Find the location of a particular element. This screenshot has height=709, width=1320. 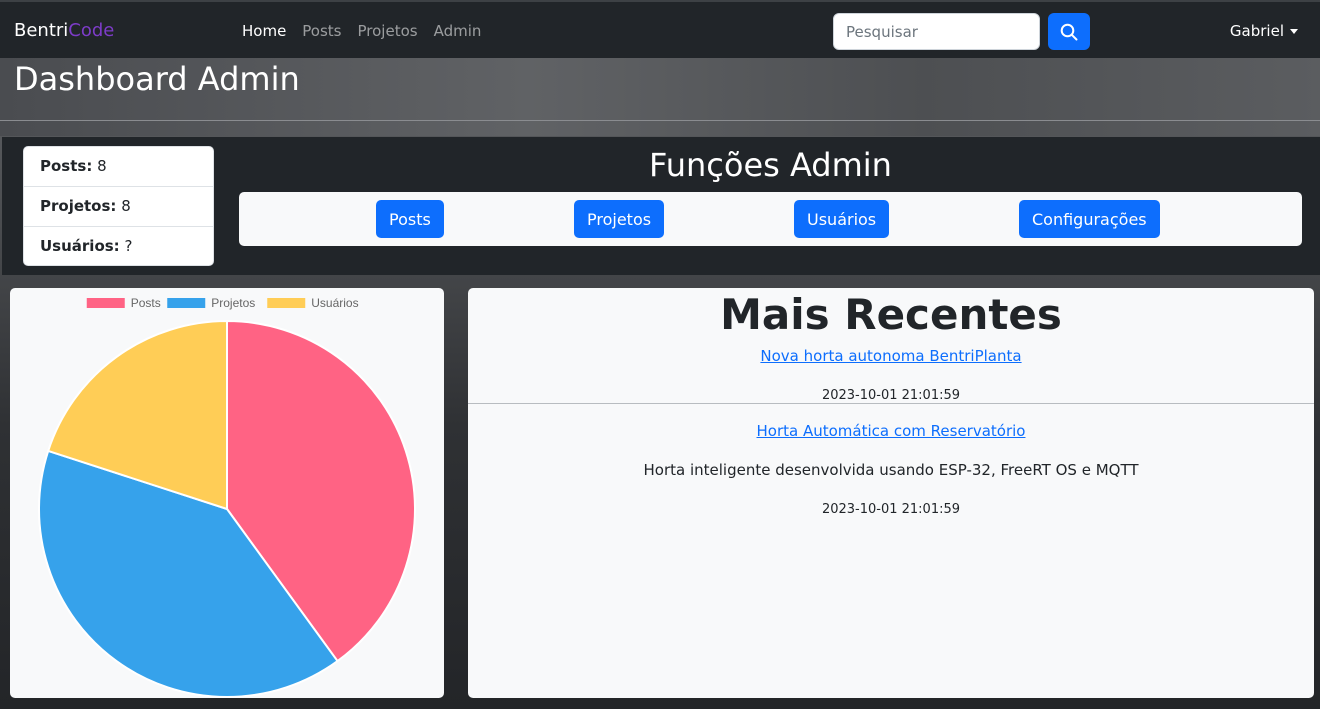

admin-usuarios-button: Usuários is located at coordinates (842, 219).